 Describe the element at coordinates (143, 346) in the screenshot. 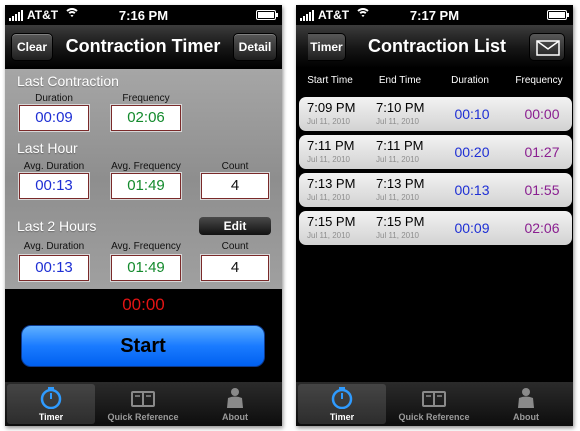

I see `start-button: Start` at that location.